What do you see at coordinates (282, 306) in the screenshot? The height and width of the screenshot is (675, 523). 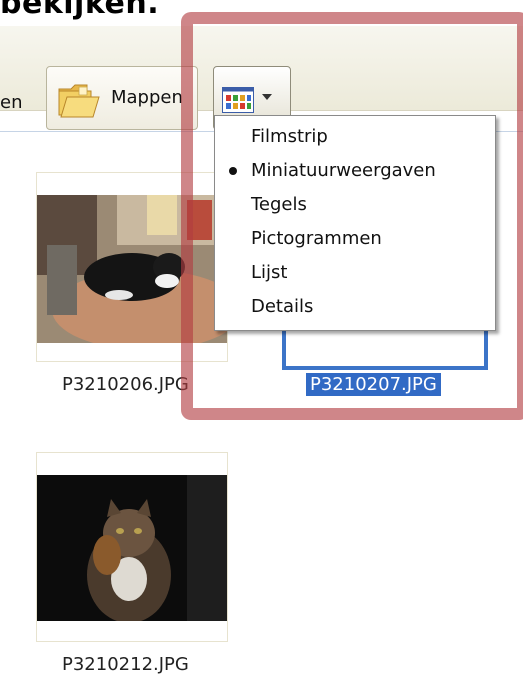 I see `menu-item-details: Details` at bounding box center [282, 306].